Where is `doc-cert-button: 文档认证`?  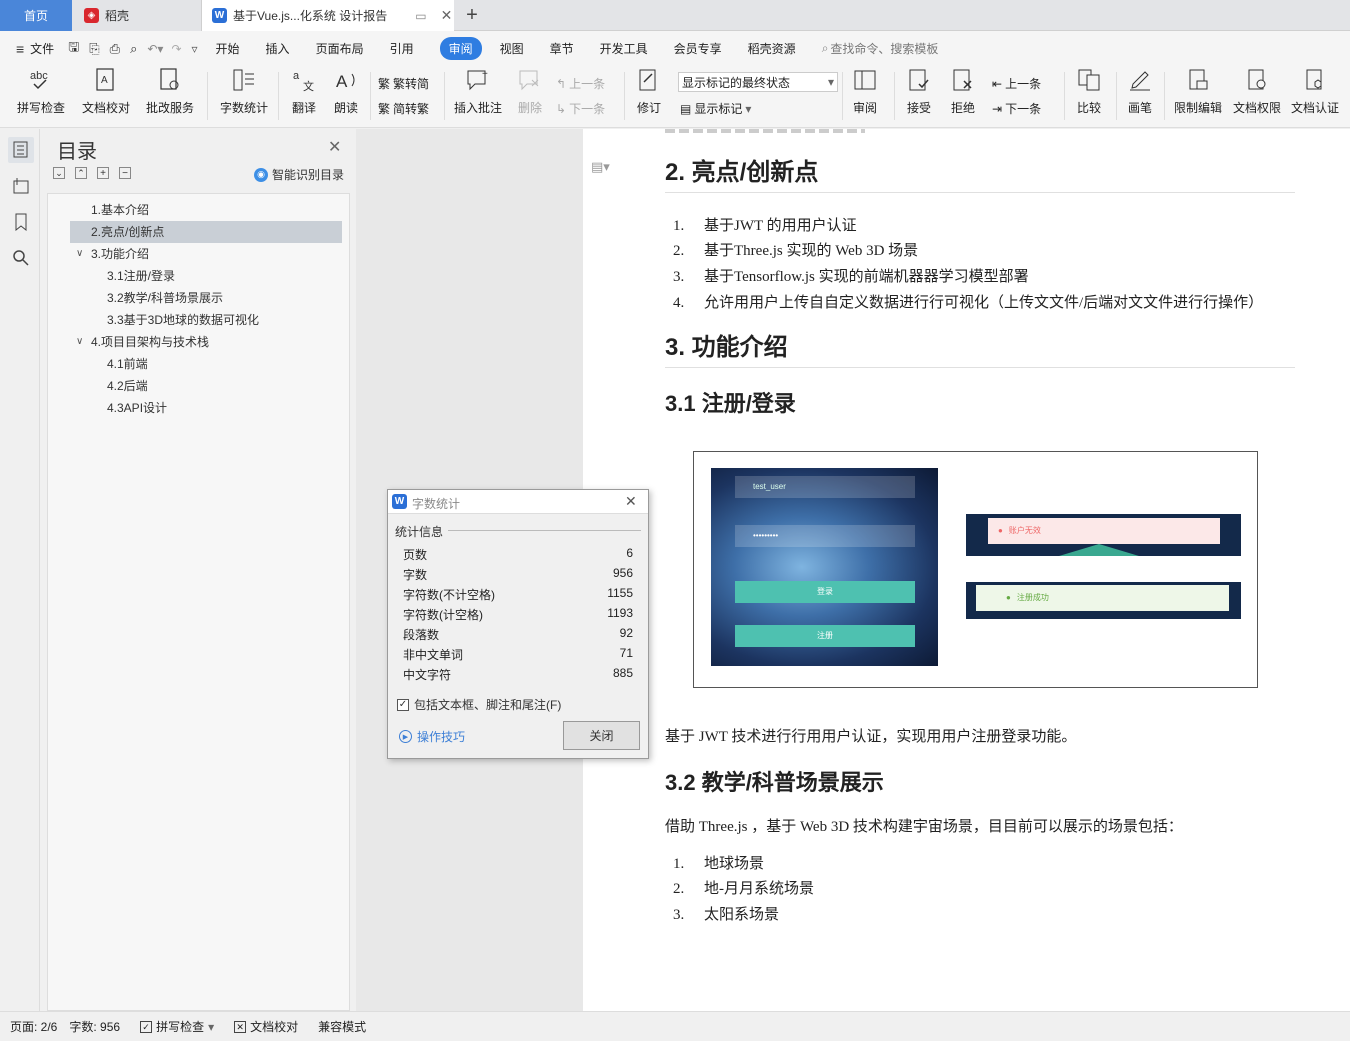
doc-cert-button: 文档认证 is located at coordinates (1315, 96).